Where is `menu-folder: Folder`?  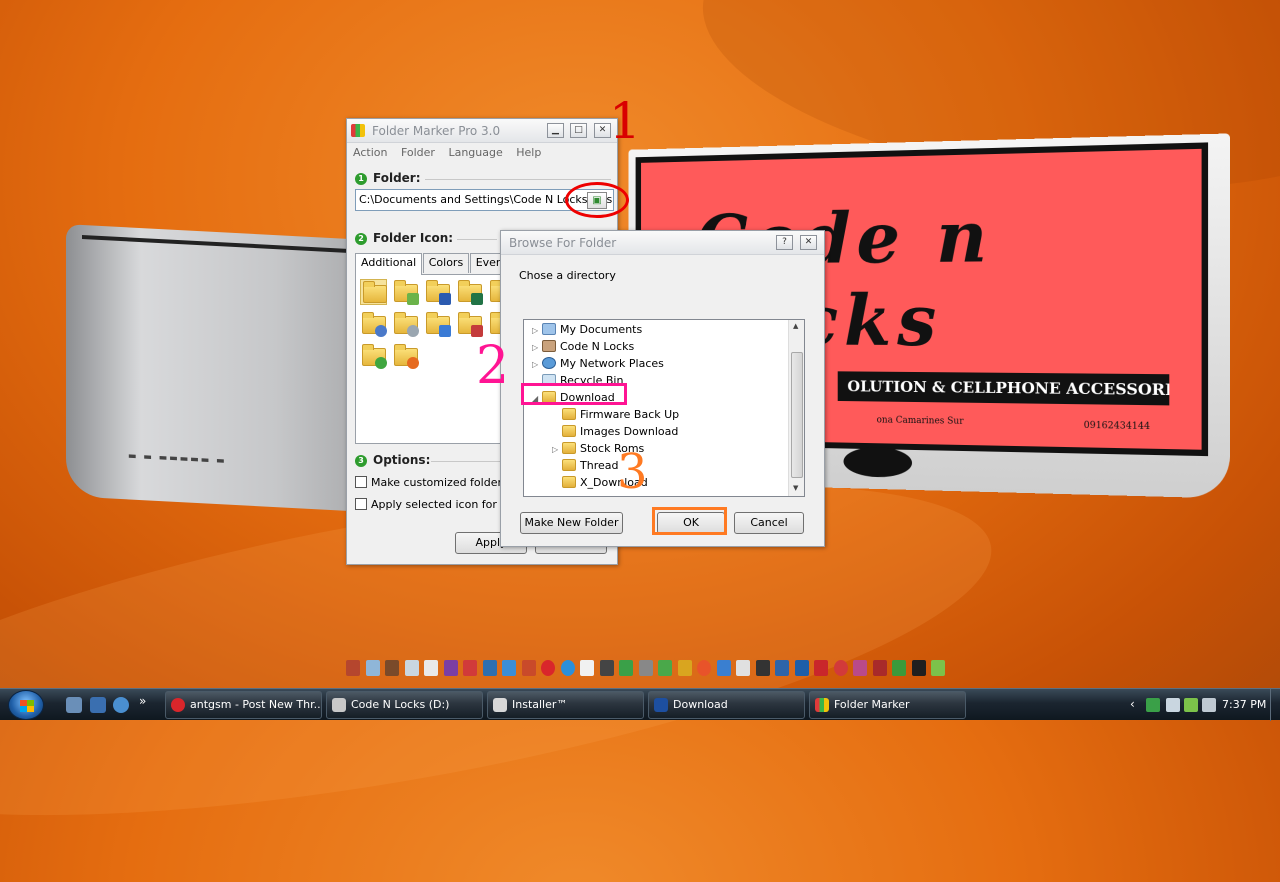 menu-folder: Folder is located at coordinates (418, 152).